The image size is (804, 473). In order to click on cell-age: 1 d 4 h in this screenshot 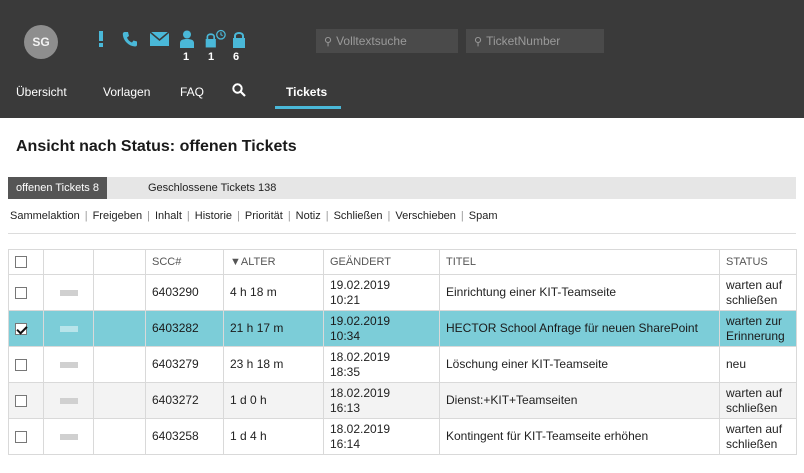, I will do `click(273, 436)`.